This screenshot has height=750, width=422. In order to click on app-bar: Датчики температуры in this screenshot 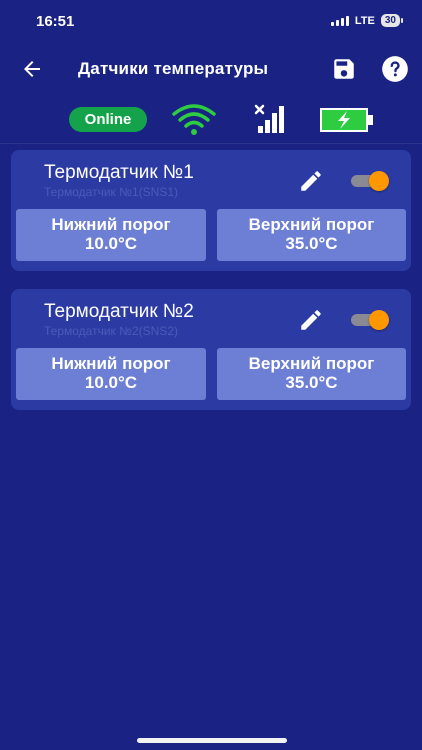, I will do `click(211, 69)`.